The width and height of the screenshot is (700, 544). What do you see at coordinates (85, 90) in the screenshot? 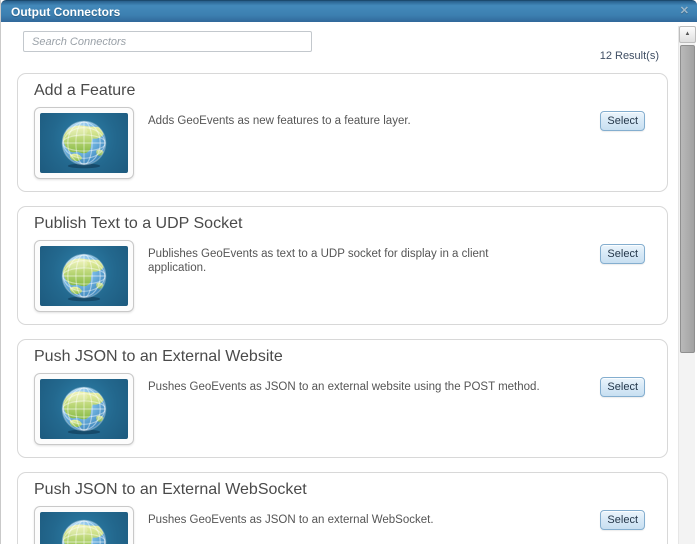
I see `connector-title: Add a Feature` at bounding box center [85, 90].